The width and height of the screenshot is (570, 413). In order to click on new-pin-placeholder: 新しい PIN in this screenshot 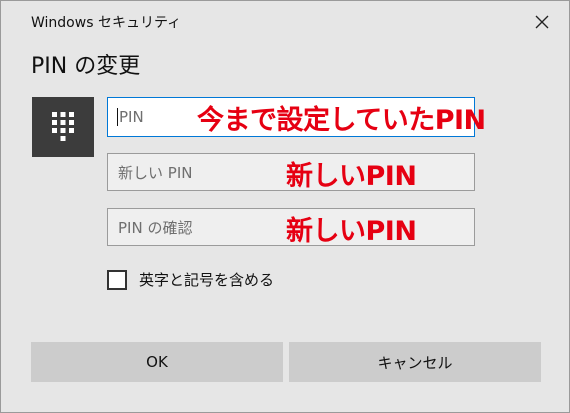, I will do `click(155, 172)`.